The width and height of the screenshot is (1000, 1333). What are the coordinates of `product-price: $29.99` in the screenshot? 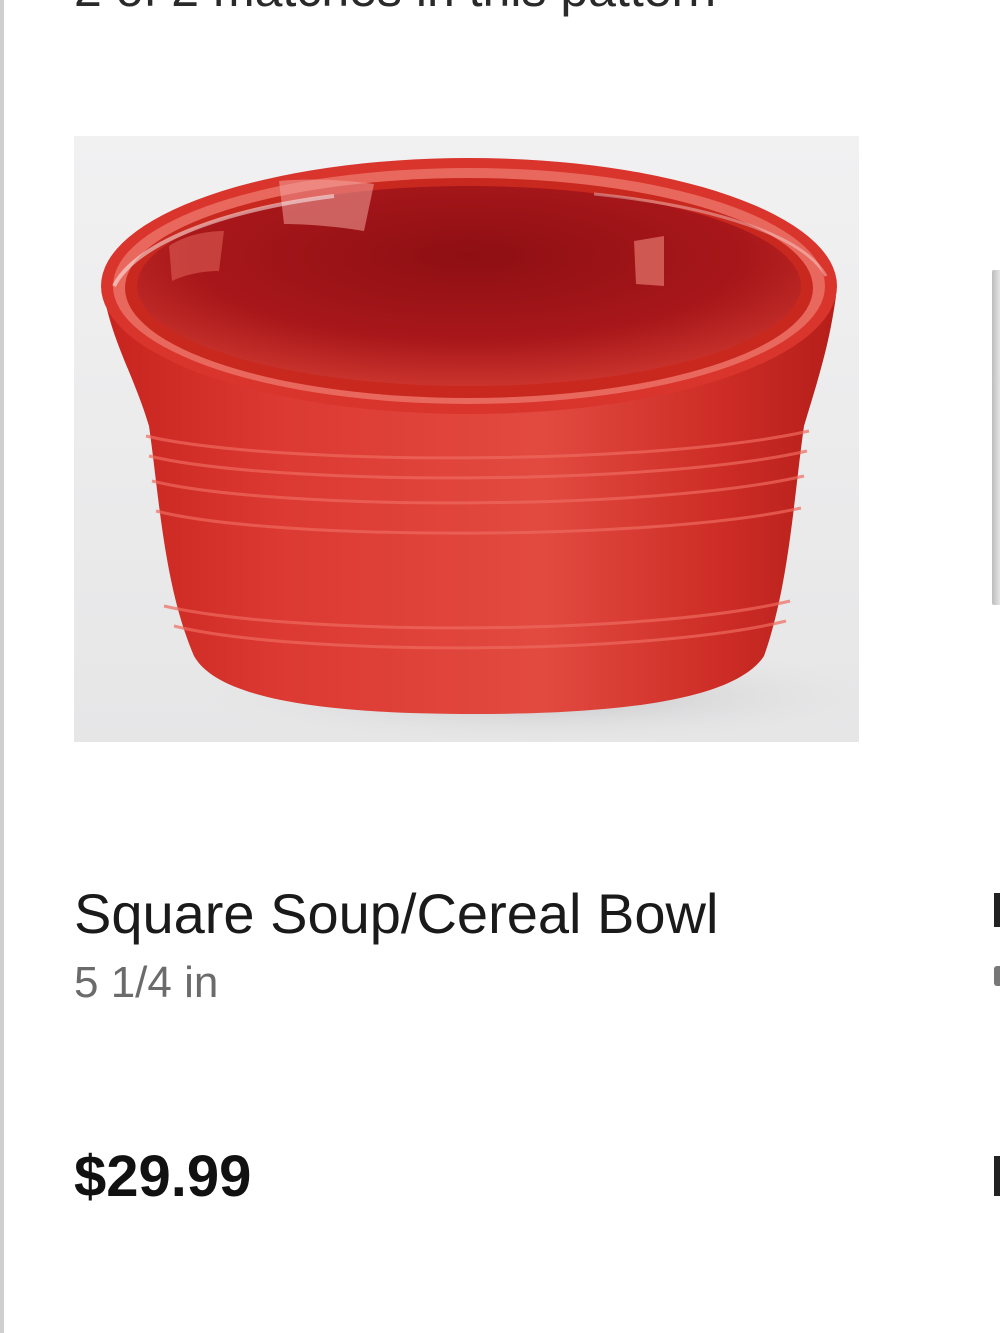 It's located at (163, 1176).